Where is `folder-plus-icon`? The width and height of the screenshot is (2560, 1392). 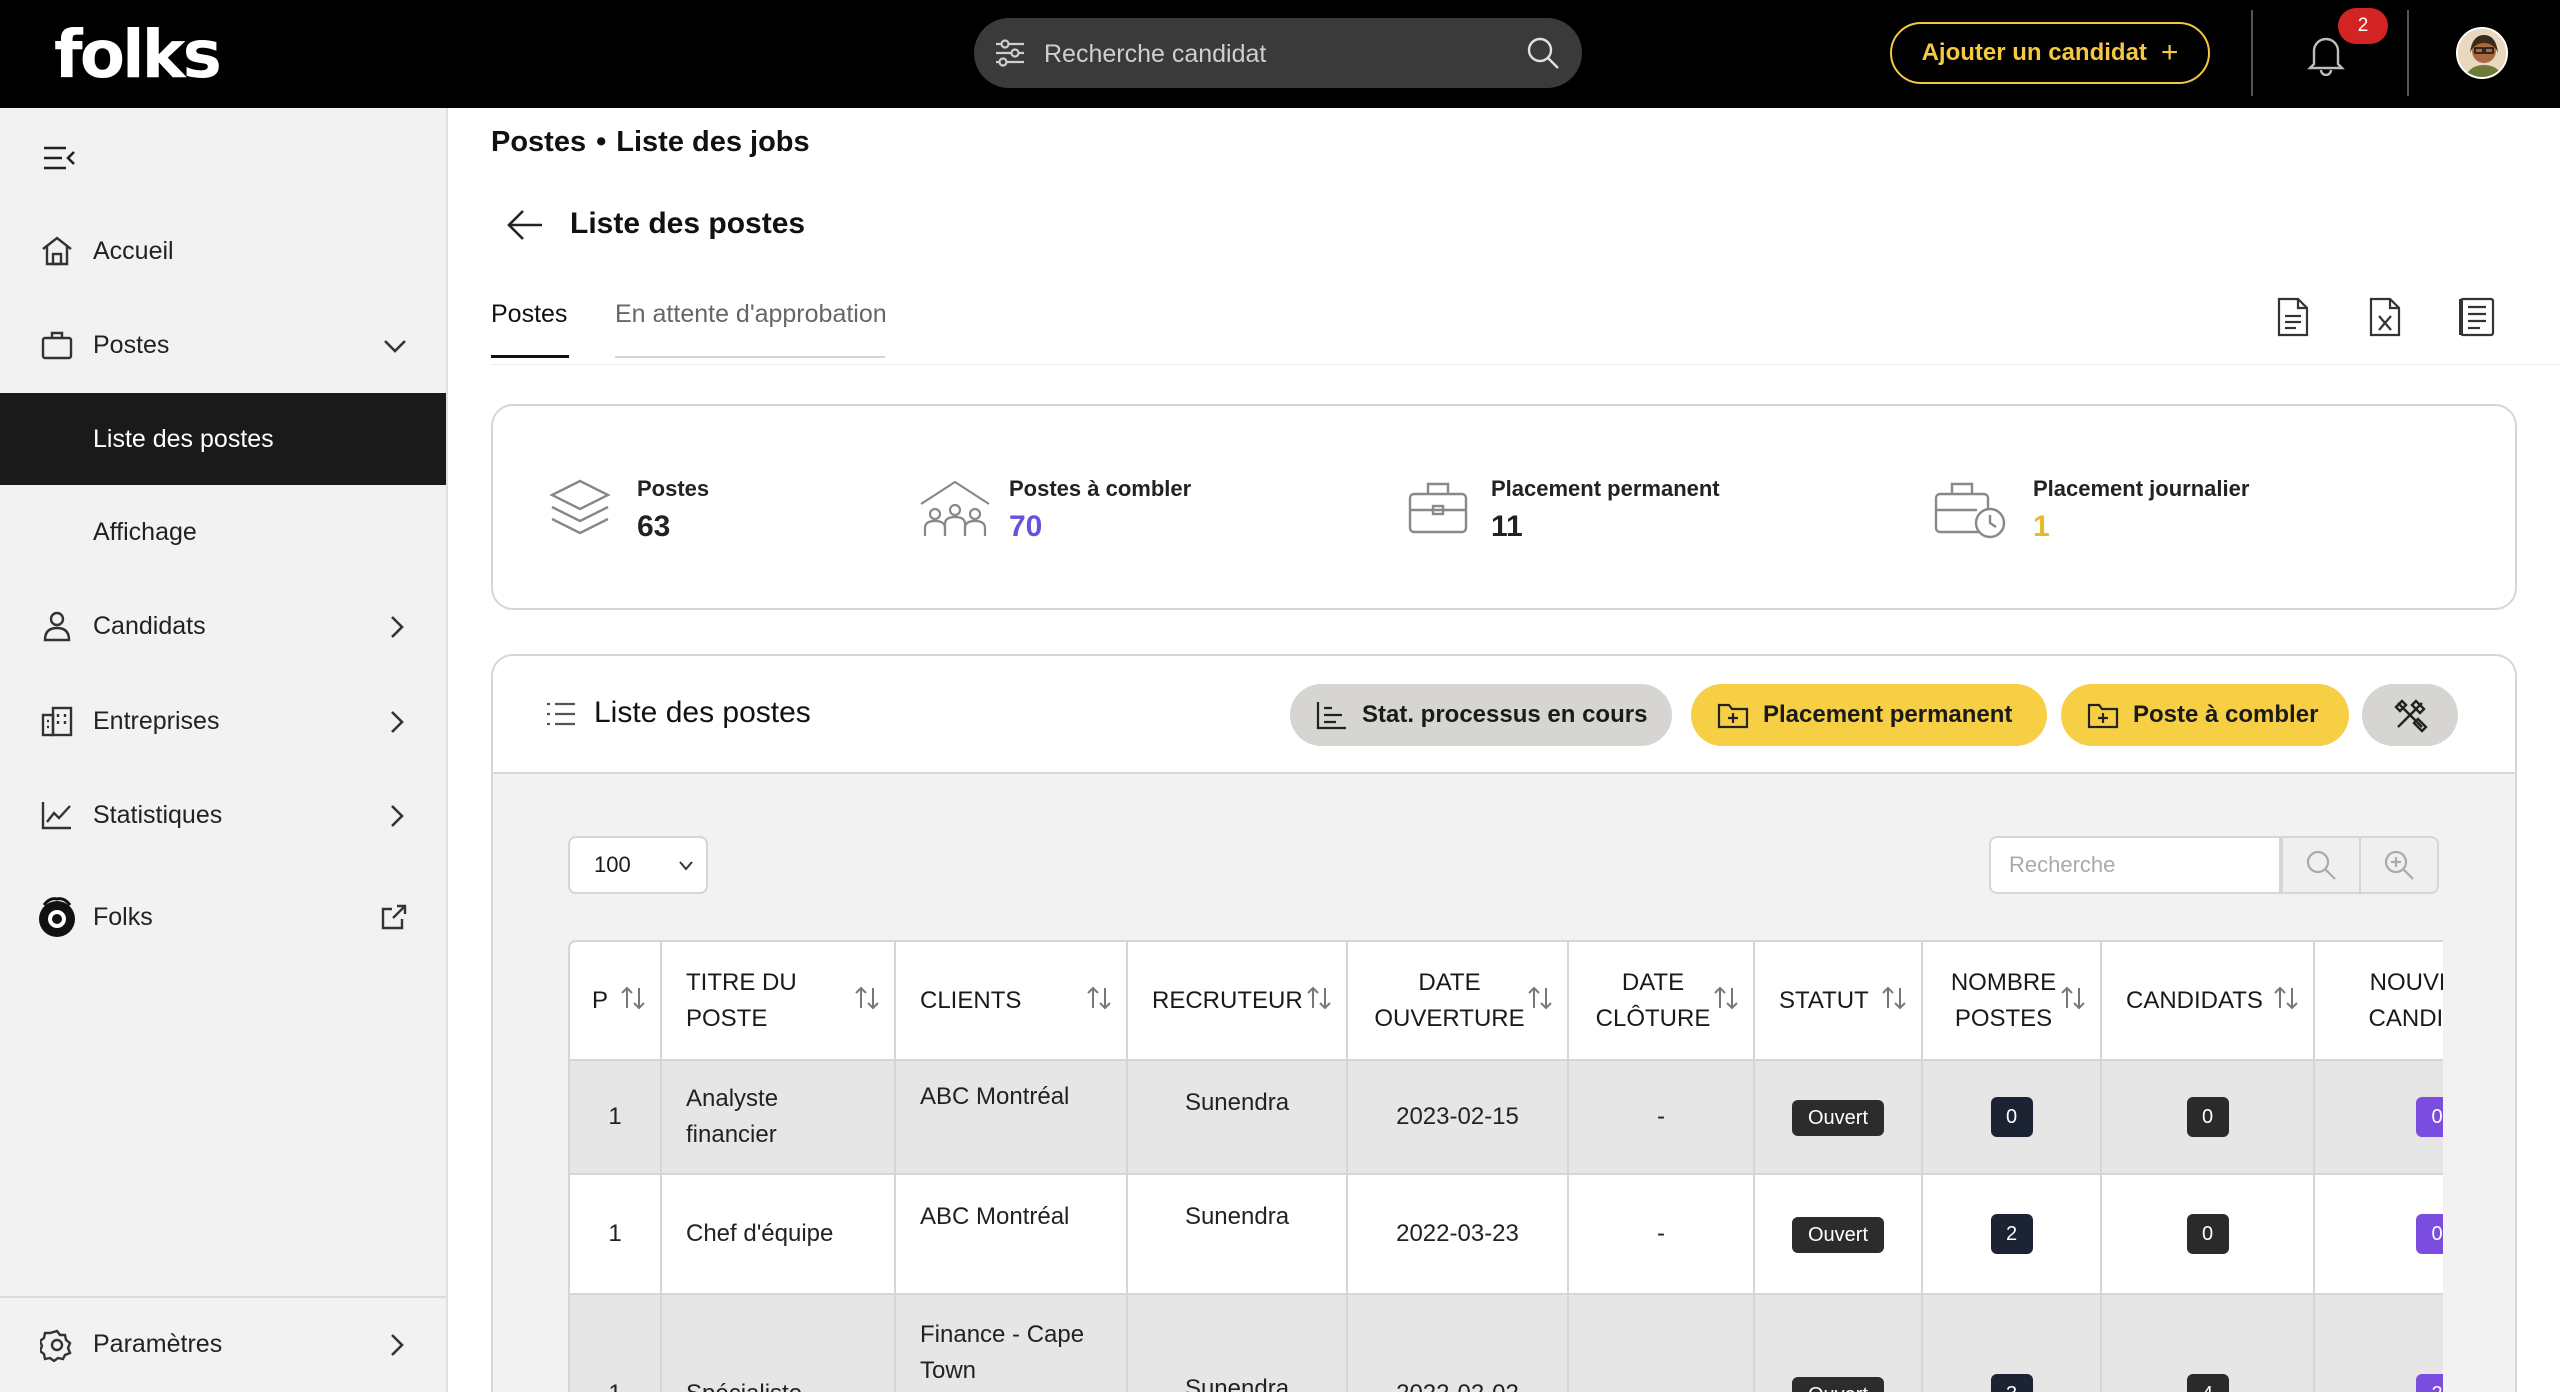 folder-plus-icon is located at coordinates (2103, 716).